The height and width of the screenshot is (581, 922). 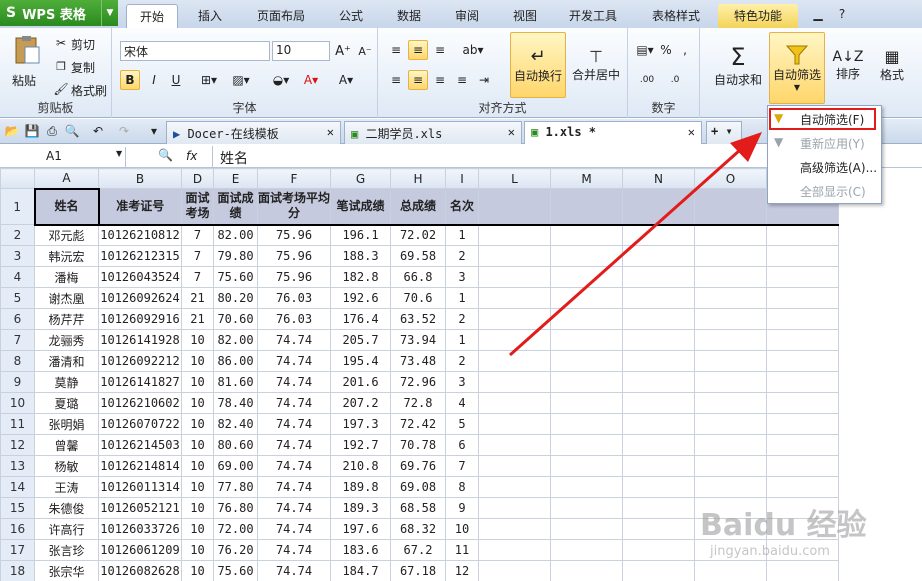 What do you see at coordinates (783, 533) in the screenshot?
I see `baidu-watermark: Baidu 经验 jingyan.baidu.com` at bounding box center [783, 533].